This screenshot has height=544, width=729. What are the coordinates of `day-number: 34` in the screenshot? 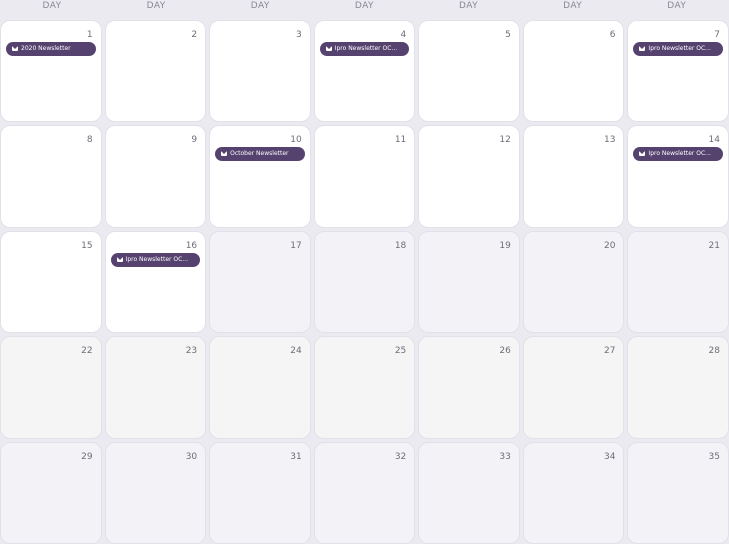 It's located at (609, 456).